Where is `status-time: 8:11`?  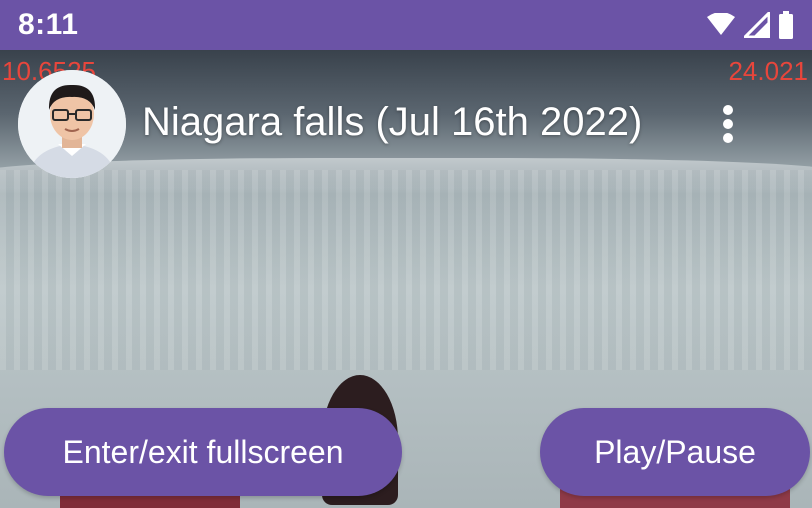 status-time: 8:11 is located at coordinates (48, 24).